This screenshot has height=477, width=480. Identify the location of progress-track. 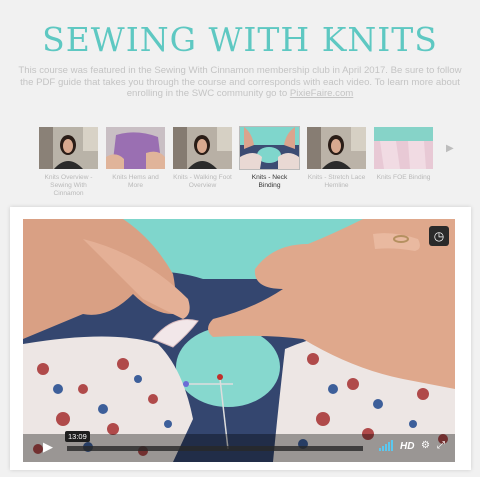
(215, 448).